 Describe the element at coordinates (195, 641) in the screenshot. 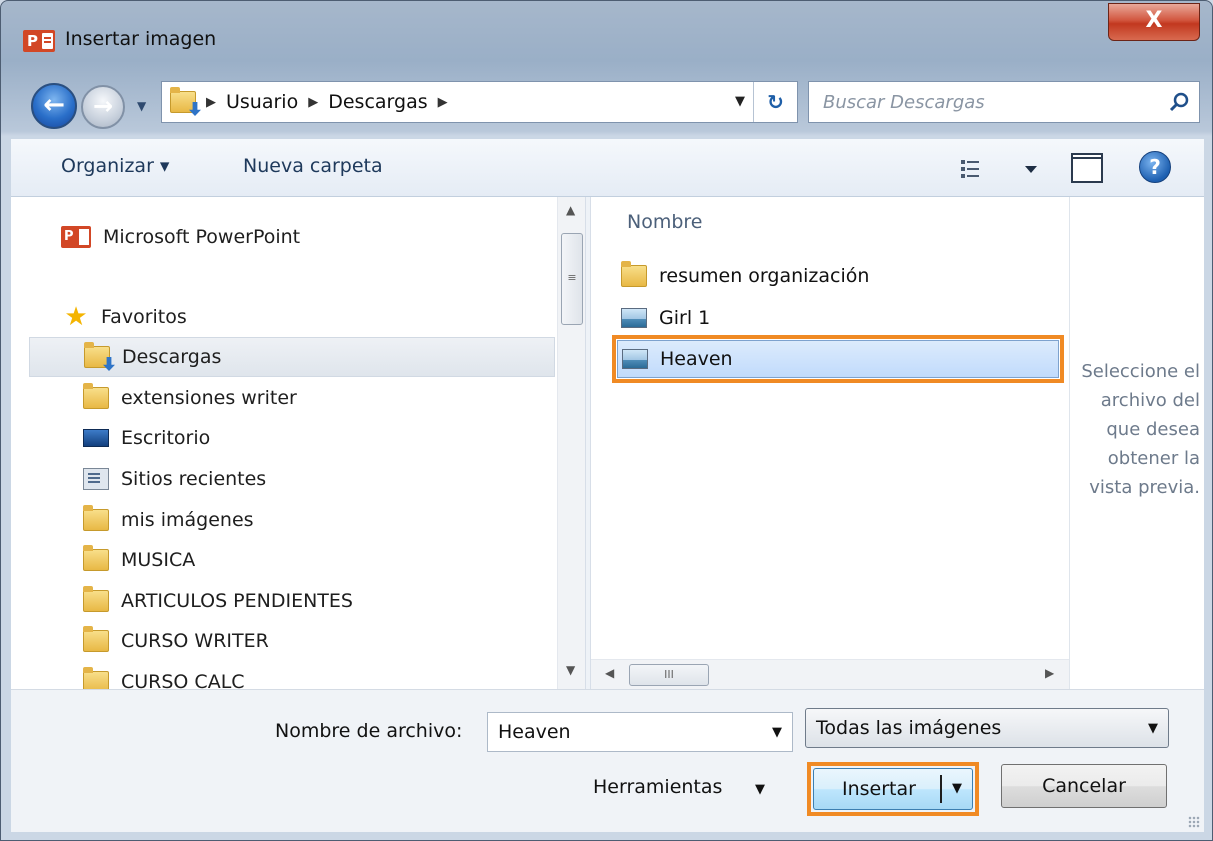

I see `nav-item-label: CURSO WRITER` at that location.